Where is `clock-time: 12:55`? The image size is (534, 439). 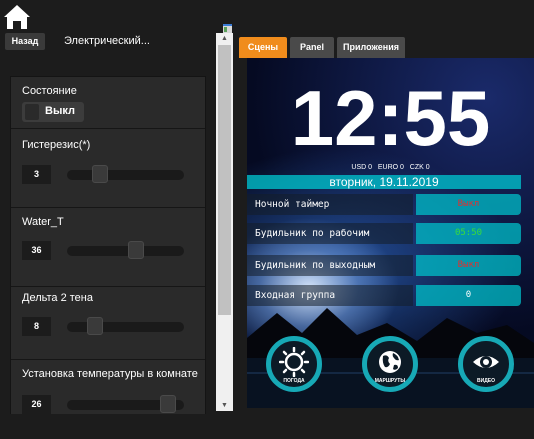 clock-time: 12:55 is located at coordinates (390, 118).